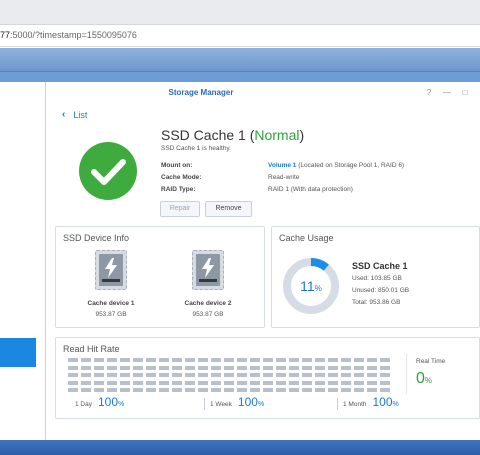 This screenshot has height=455, width=480. I want to click on back-to-list-link: ‹ List, so click(74, 114).